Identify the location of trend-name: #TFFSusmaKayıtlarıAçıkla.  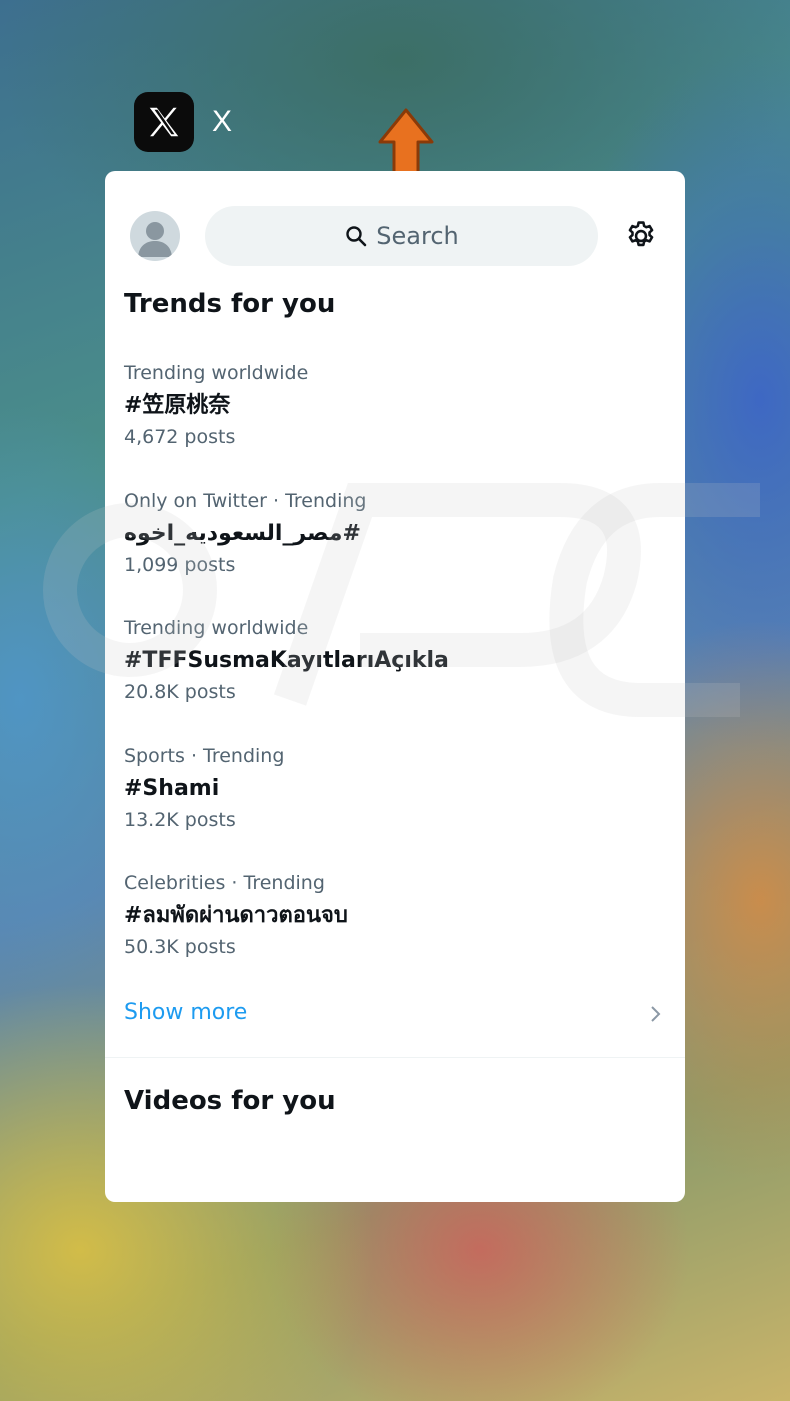
(286, 660).